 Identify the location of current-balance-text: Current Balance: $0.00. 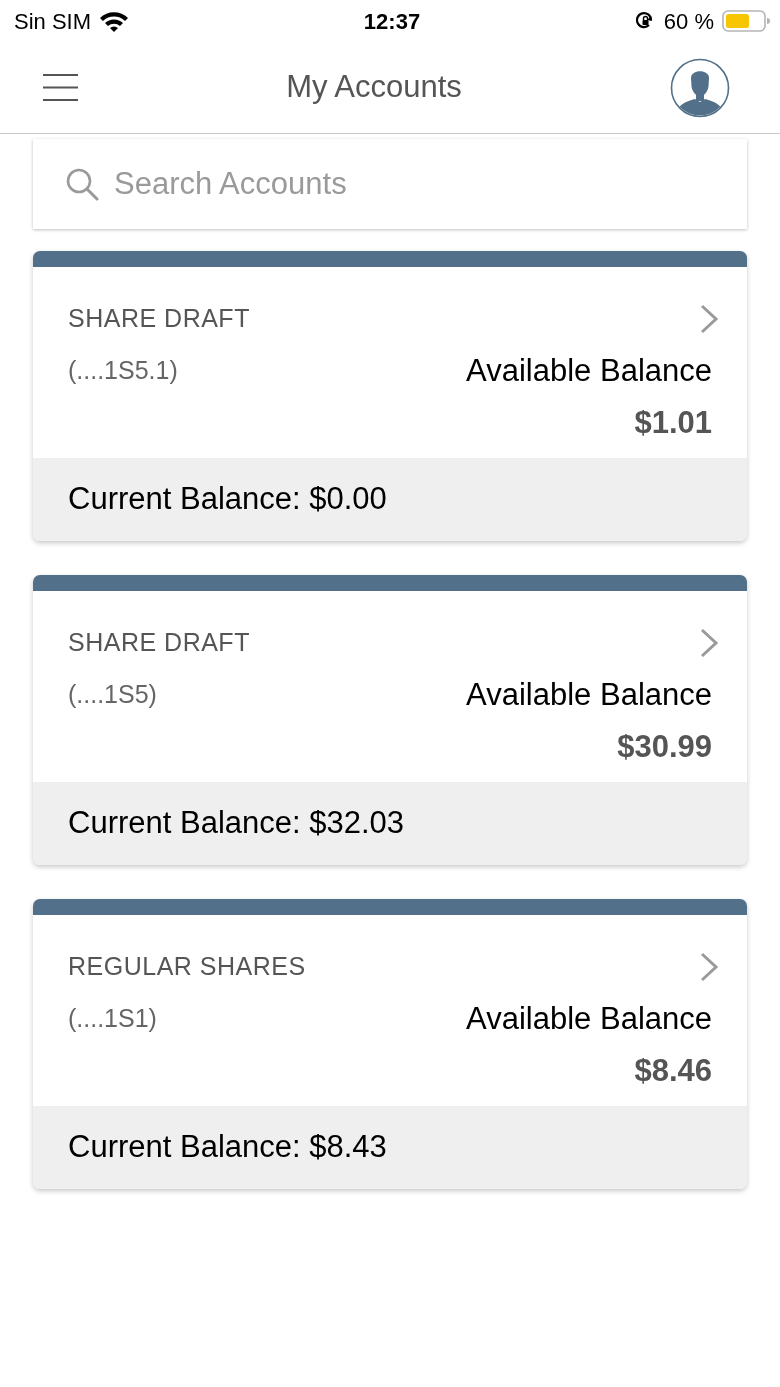
(227, 499).